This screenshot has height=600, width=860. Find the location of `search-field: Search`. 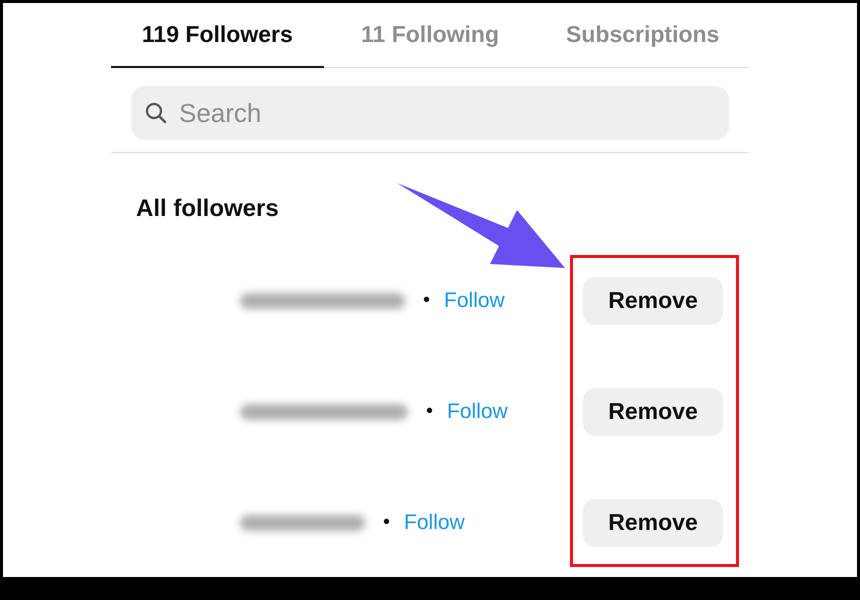

search-field: Search is located at coordinates (430, 113).